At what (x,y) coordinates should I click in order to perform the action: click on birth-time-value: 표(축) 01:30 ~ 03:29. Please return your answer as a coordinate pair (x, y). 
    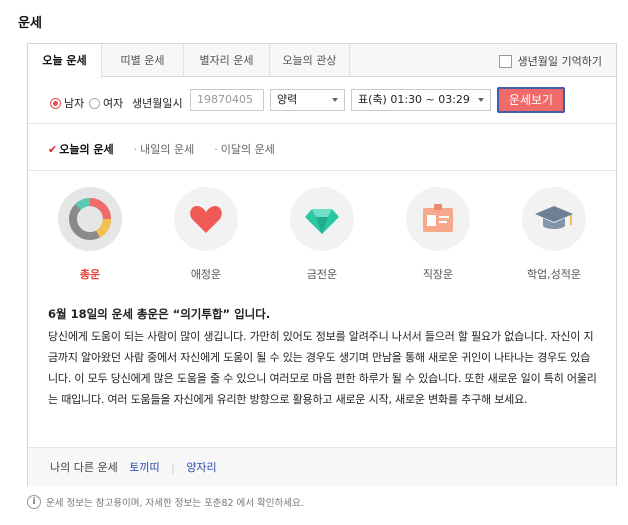
    Looking at the image, I should click on (414, 99).